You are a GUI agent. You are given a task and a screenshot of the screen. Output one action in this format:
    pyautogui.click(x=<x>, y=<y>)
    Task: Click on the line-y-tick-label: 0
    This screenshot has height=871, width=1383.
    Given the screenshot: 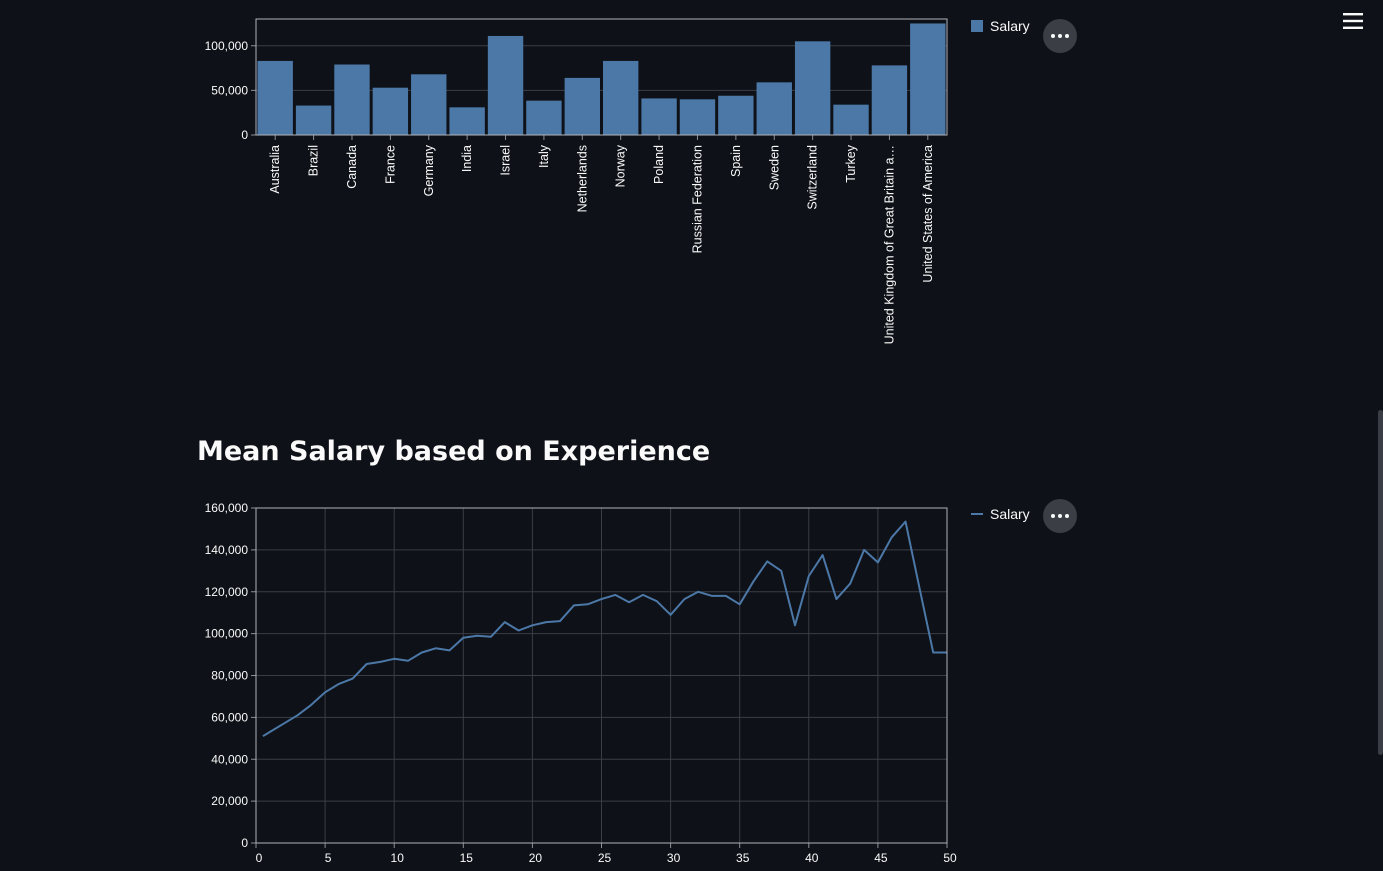 What is the action you would take?
    pyautogui.click(x=244, y=843)
    